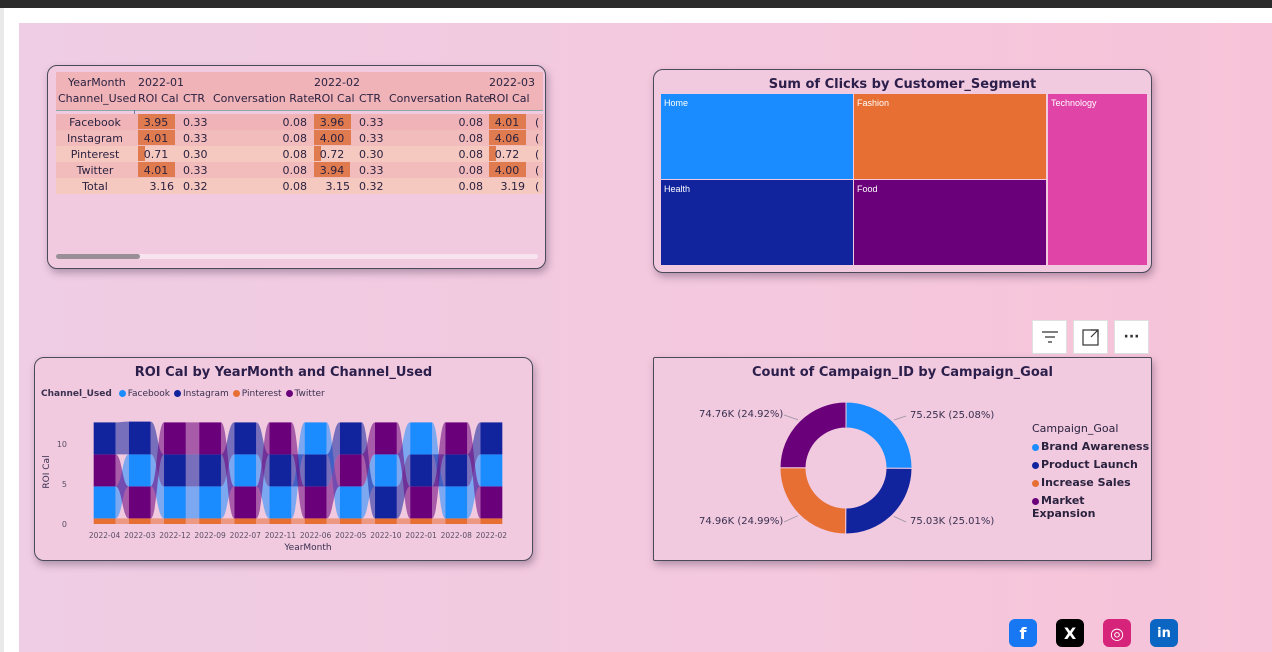 Image resolution: width=1272 pixels, height=652 pixels. I want to click on treemap-tile-food: Food, so click(950, 222).